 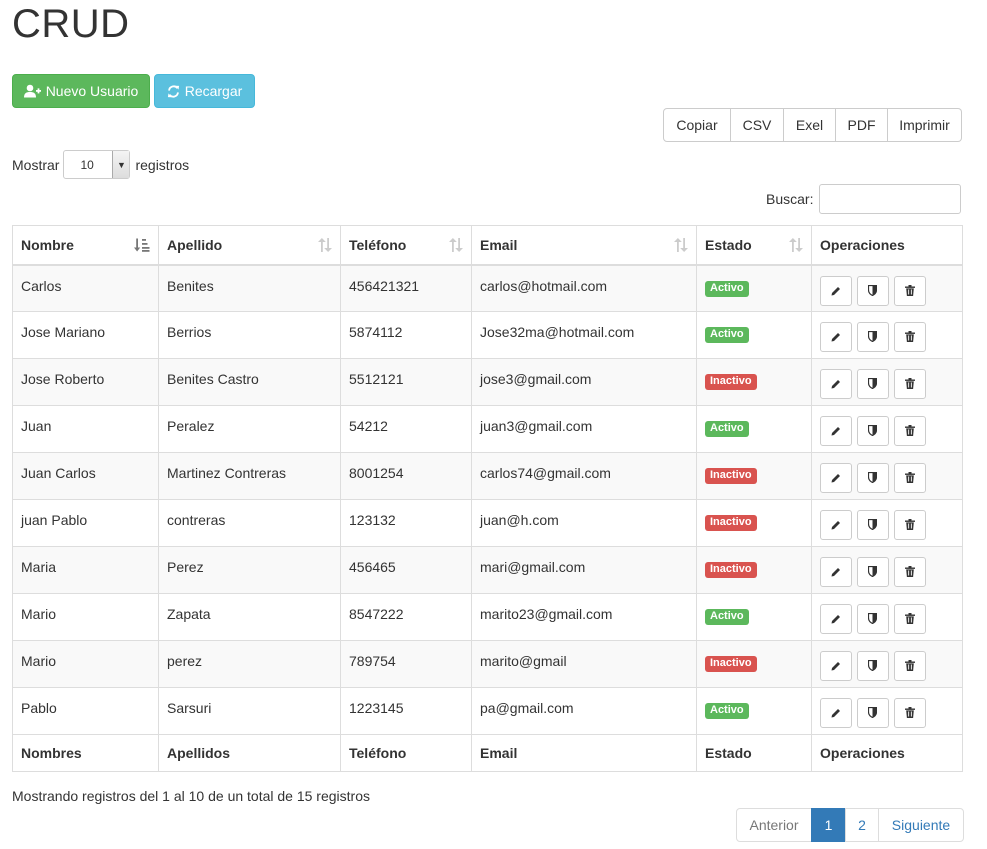 I want to click on page-length-control: Mostrar 10 ▼ registros, so click(x=100, y=164).